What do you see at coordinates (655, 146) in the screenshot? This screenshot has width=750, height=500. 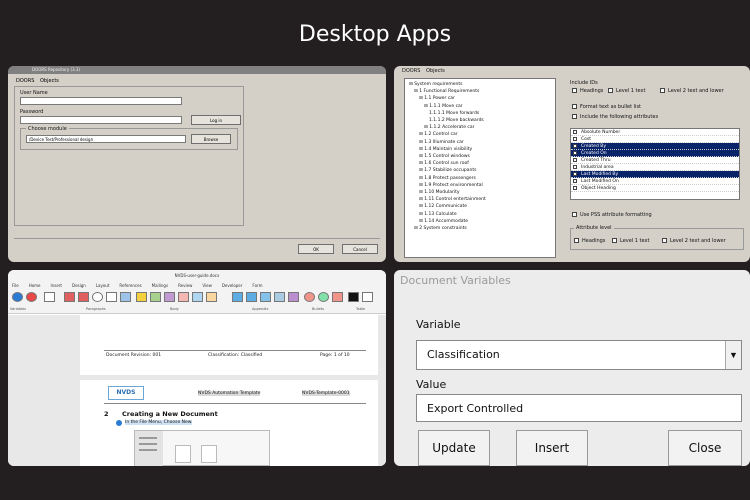 I see `attribute-item: Created By` at bounding box center [655, 146].